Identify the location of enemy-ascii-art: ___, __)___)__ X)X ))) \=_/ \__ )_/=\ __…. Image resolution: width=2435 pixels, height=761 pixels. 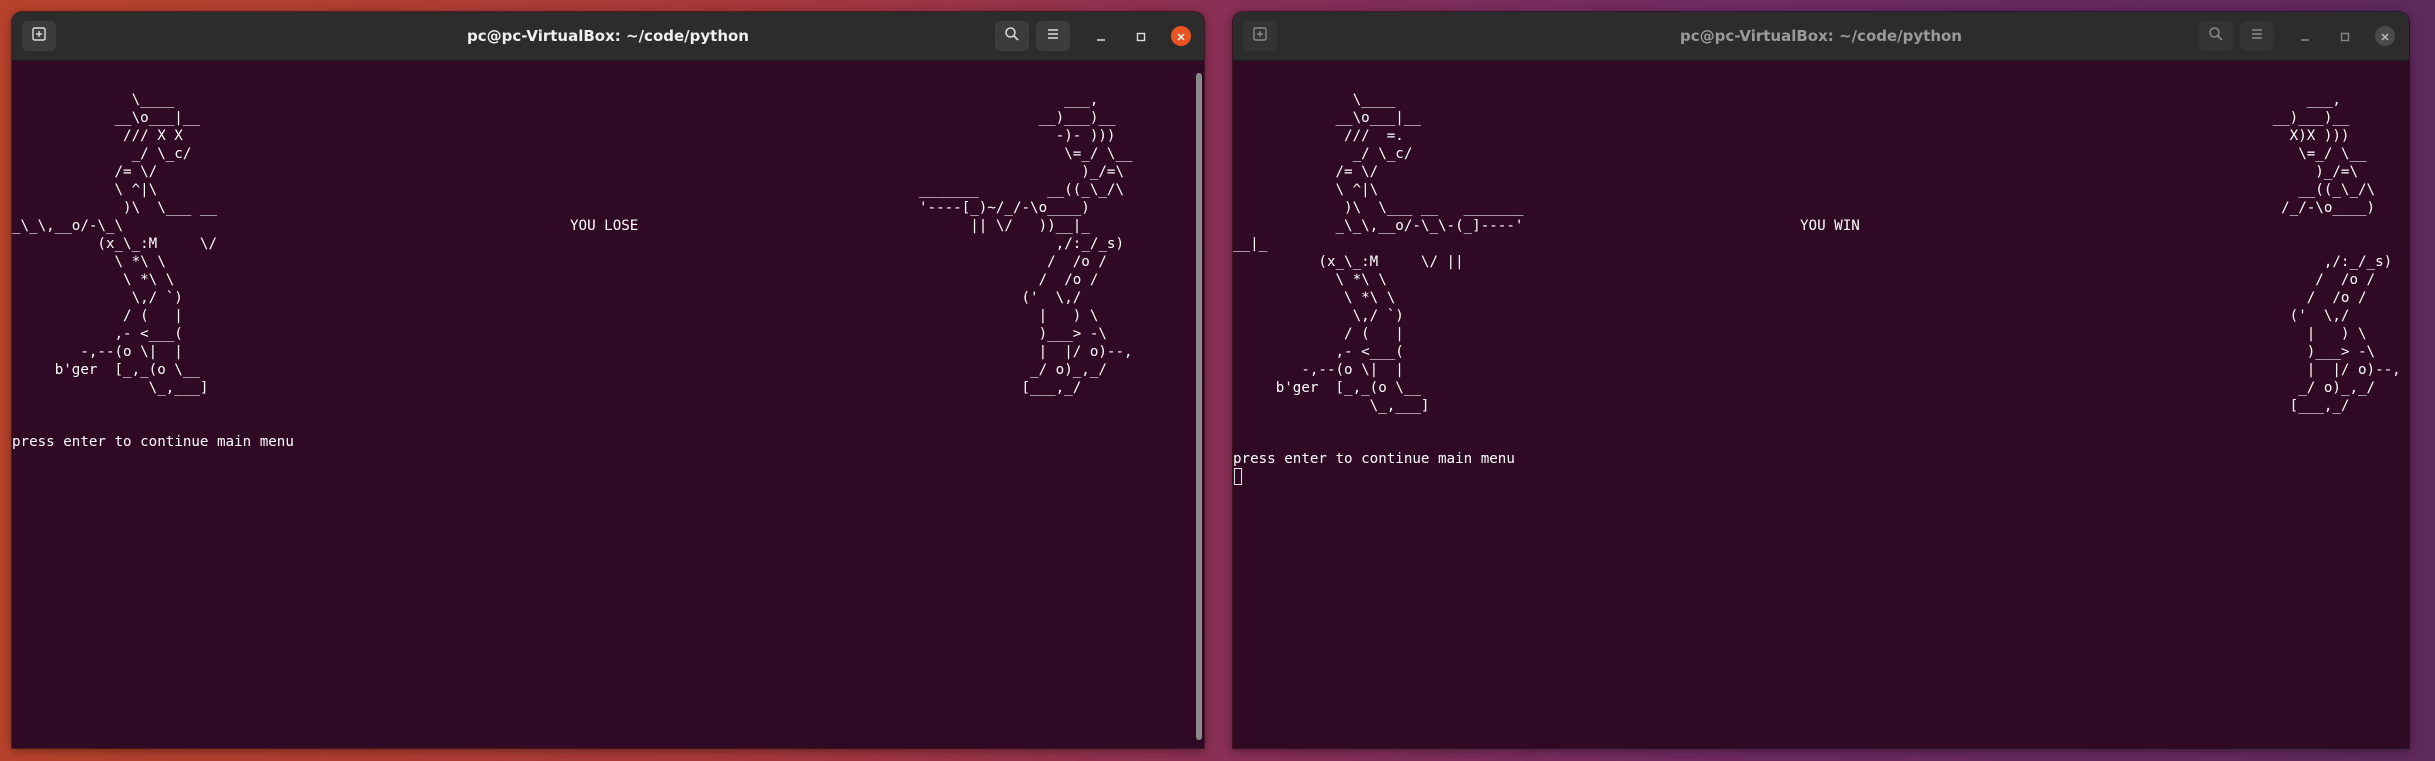
(2336, 253).